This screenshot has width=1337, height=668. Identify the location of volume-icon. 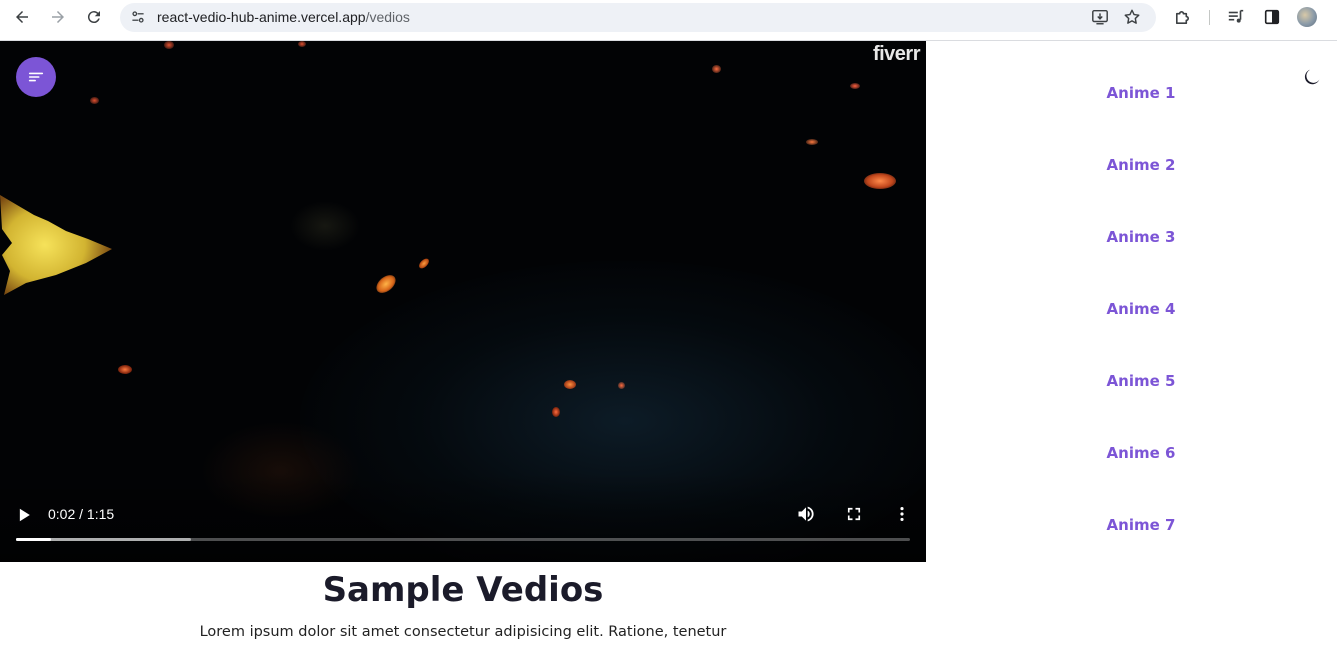
(806, 514).